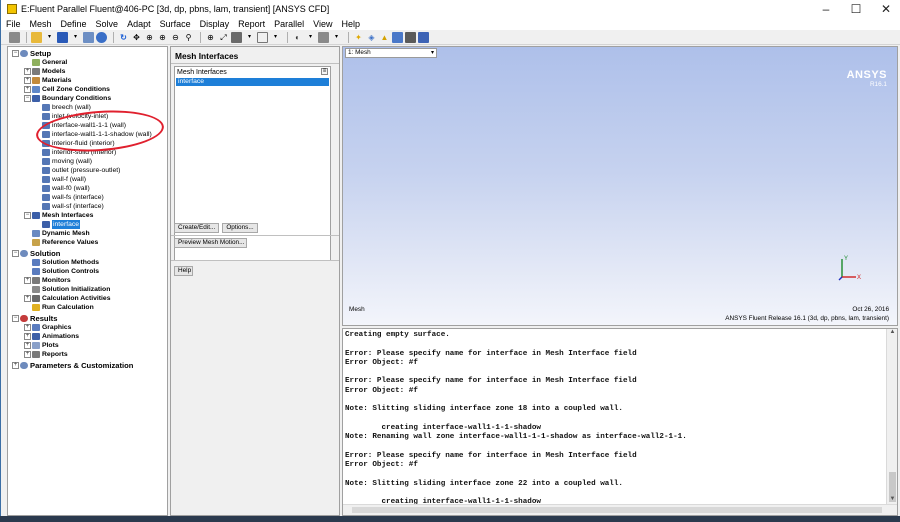 This screenshot has height=522, width=900. Describe the element at coordinates (51, 336) in the screenshot. I see `tree-animations: + Animations` at that location.